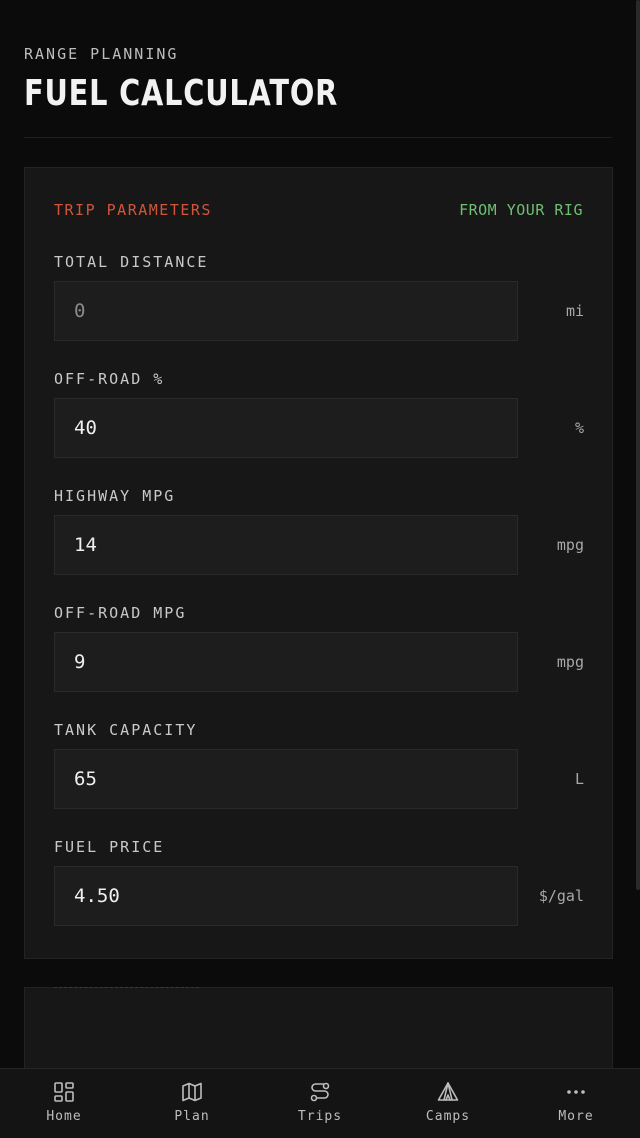 The width and height of the screenshot is (640, 1138). What do you see at coordinates (576, 1092) in the screenshot?
I see `more-dots-icon` at bounding box center [576, 1092].